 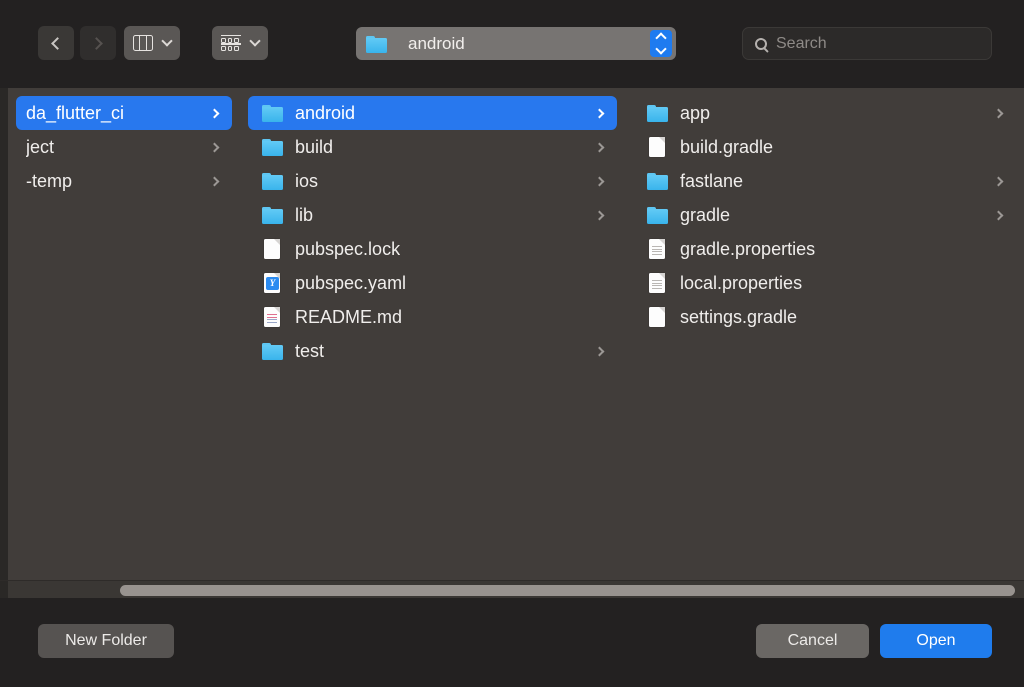 I want to click on yaml-document-icon: Y, so click(x=273, y=283).